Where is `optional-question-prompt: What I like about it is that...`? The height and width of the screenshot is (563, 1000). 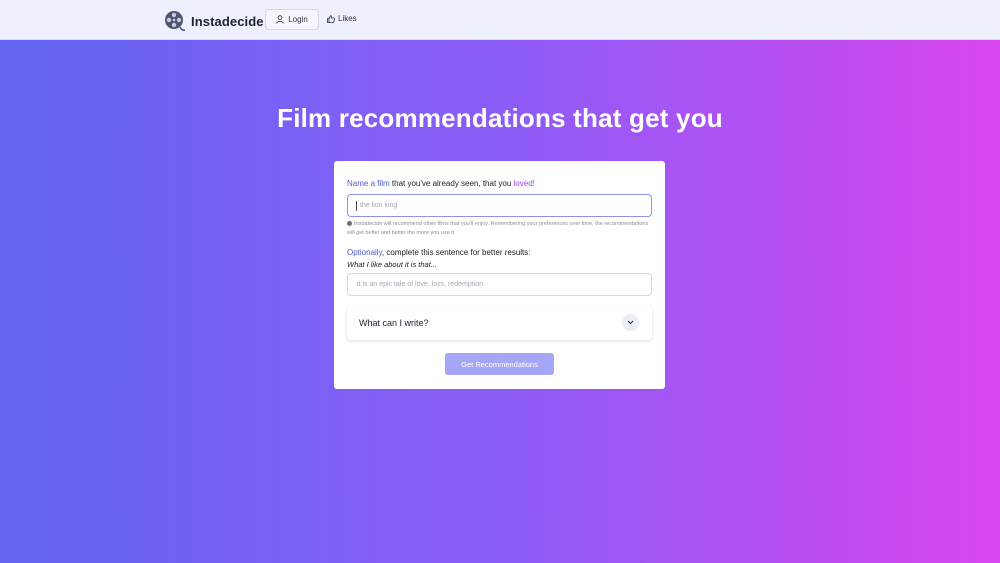
optional-question-prompt: What I like about it is that... is located at coordinates (392, 264).